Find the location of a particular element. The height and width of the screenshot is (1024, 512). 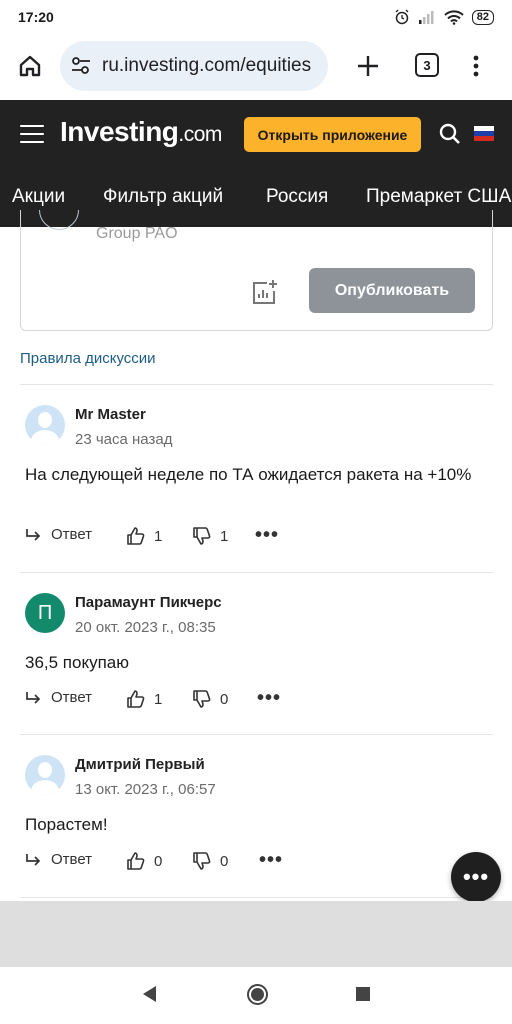

wifi-icon is located at coordinates (454, 17).